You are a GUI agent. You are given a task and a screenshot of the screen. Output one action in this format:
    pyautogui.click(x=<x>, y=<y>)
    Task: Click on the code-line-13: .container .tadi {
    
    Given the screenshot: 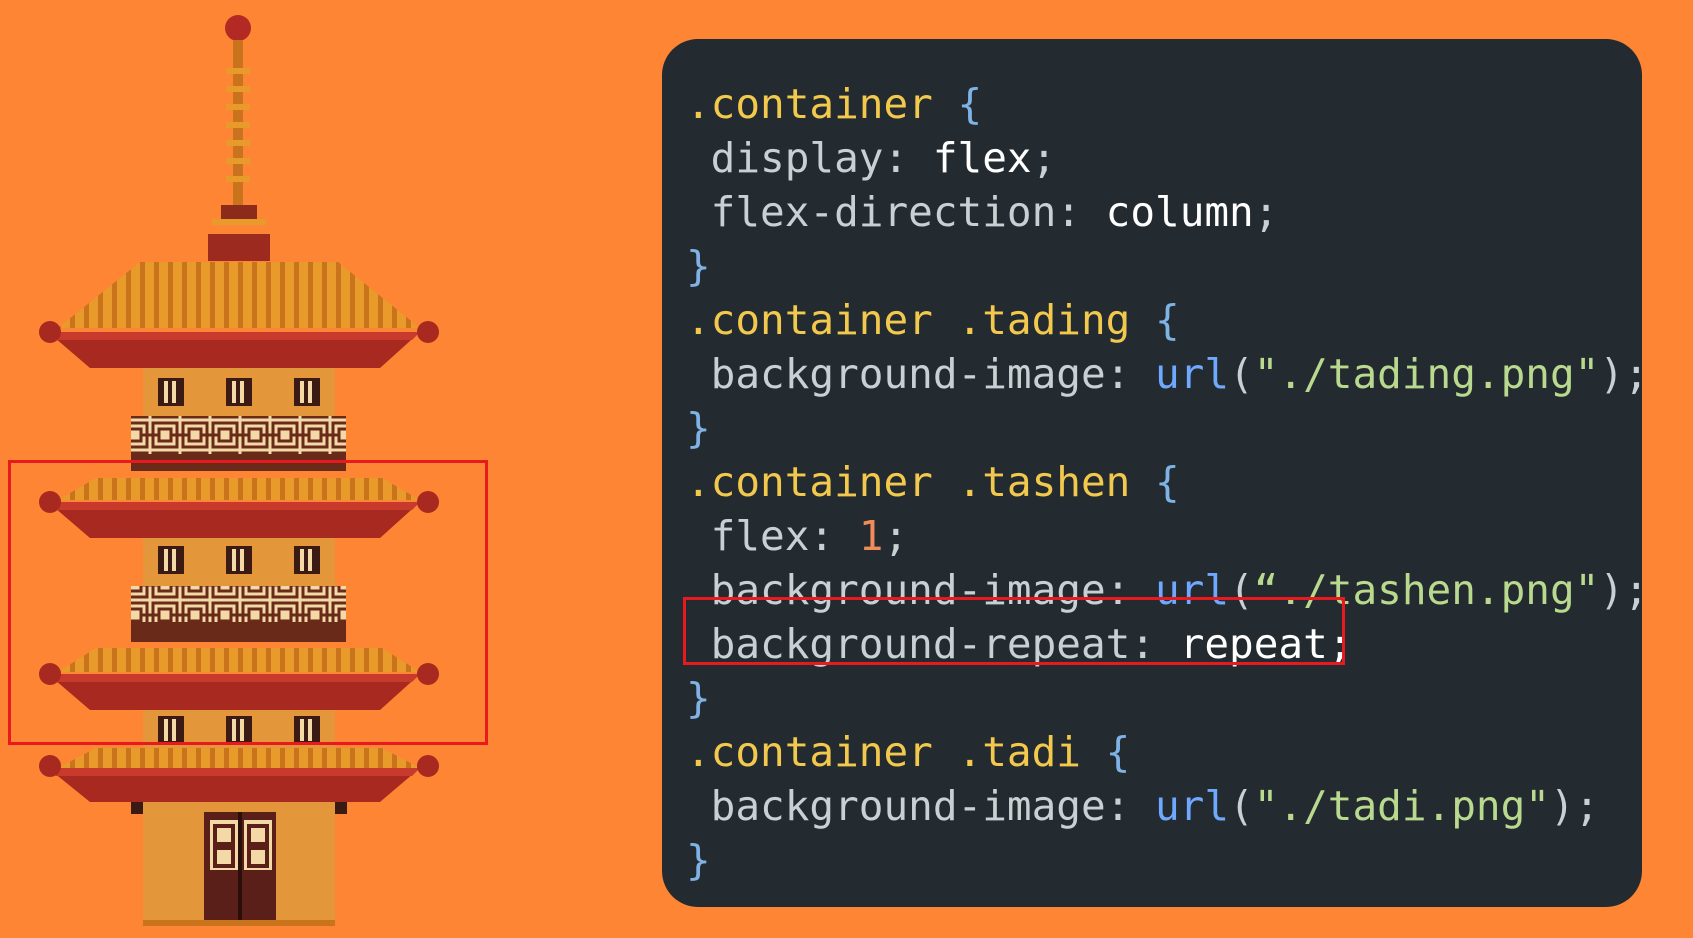 What is the action you would take?
    pyautogui.click(x=908, y=752)
    